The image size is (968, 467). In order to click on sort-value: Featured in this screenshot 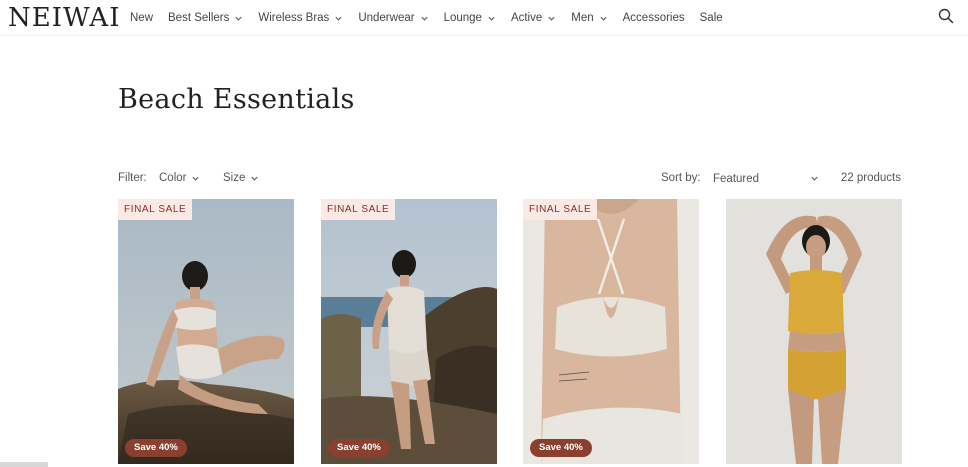, I will do `click(736, 178)`.